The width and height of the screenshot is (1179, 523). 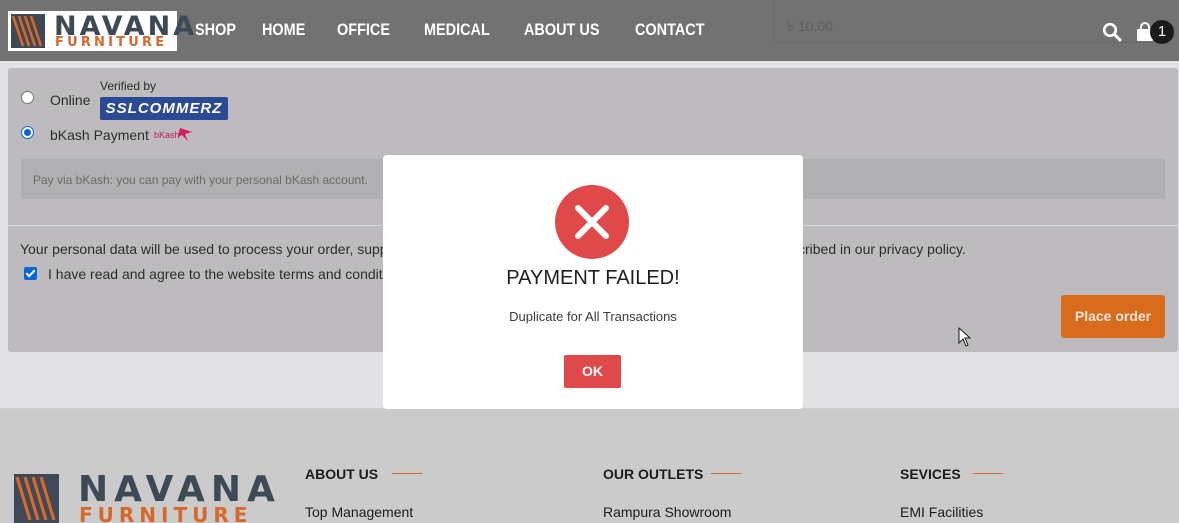 What do you see at coordinates (988, 473) in the screenshot?
I see `footer-heading-services-underline` at bounding box center [988, 473].